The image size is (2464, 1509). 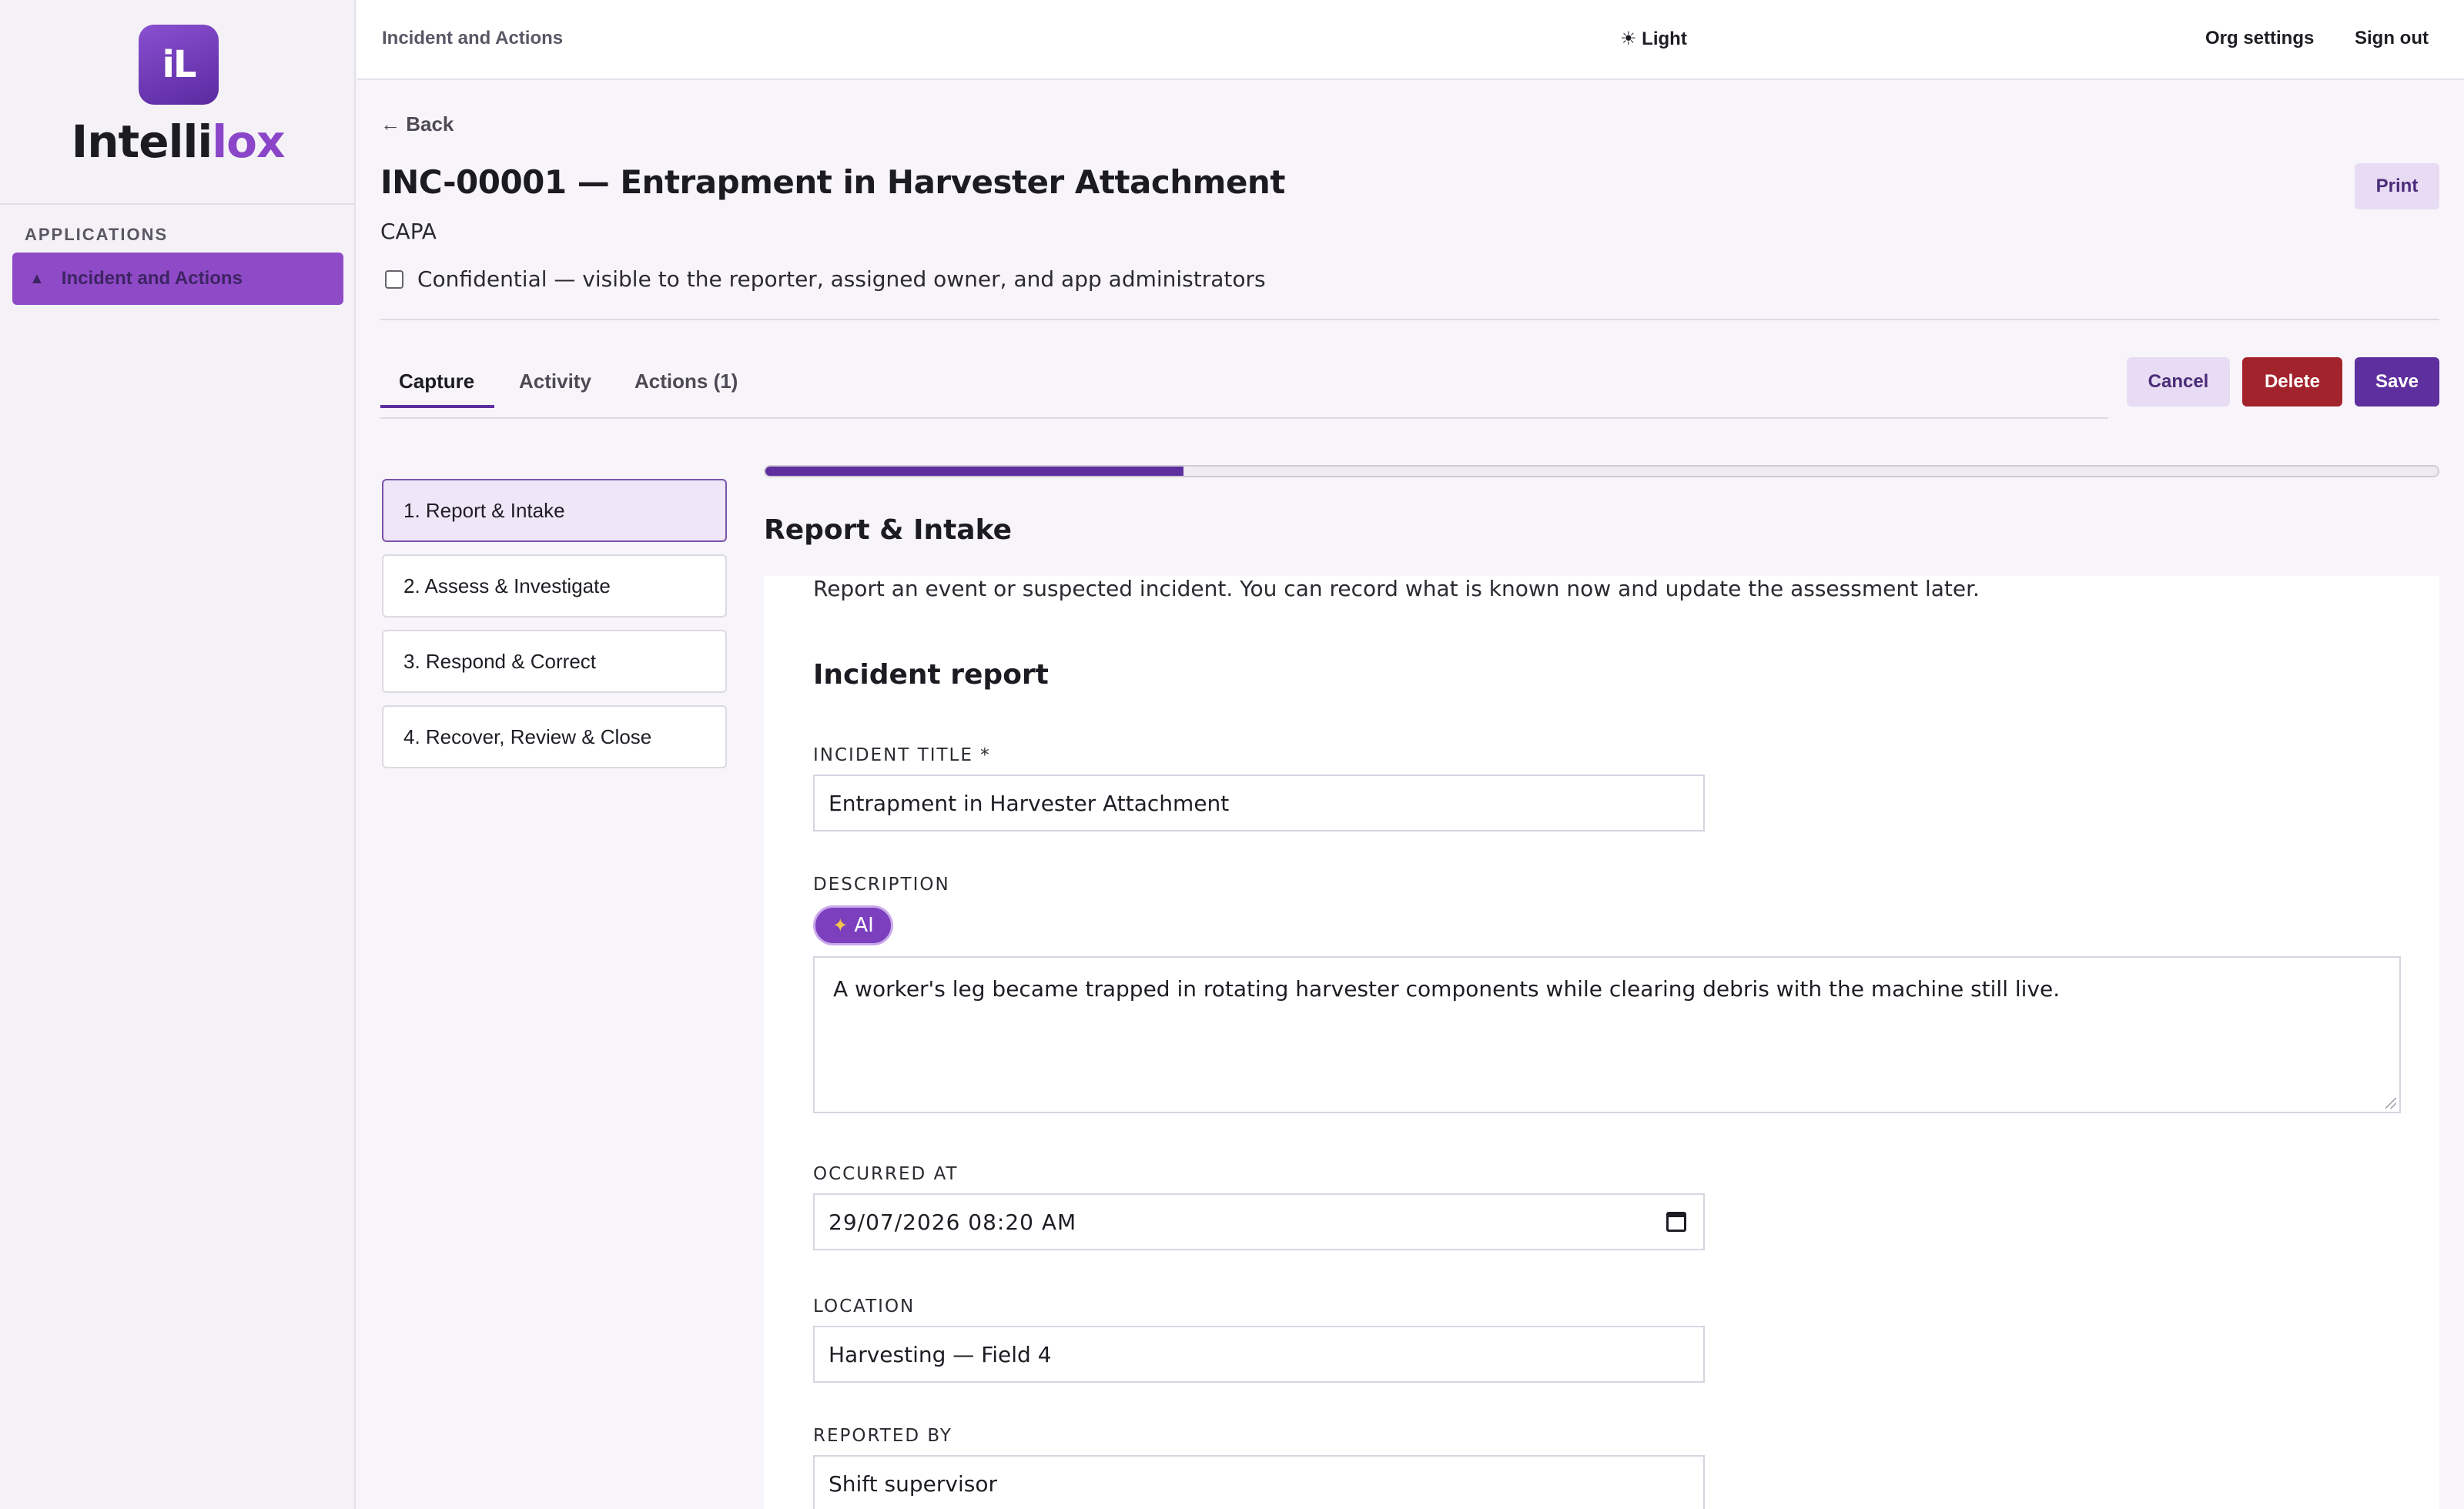 I want to click on save-button: Save, so click(x=2397, y=382).